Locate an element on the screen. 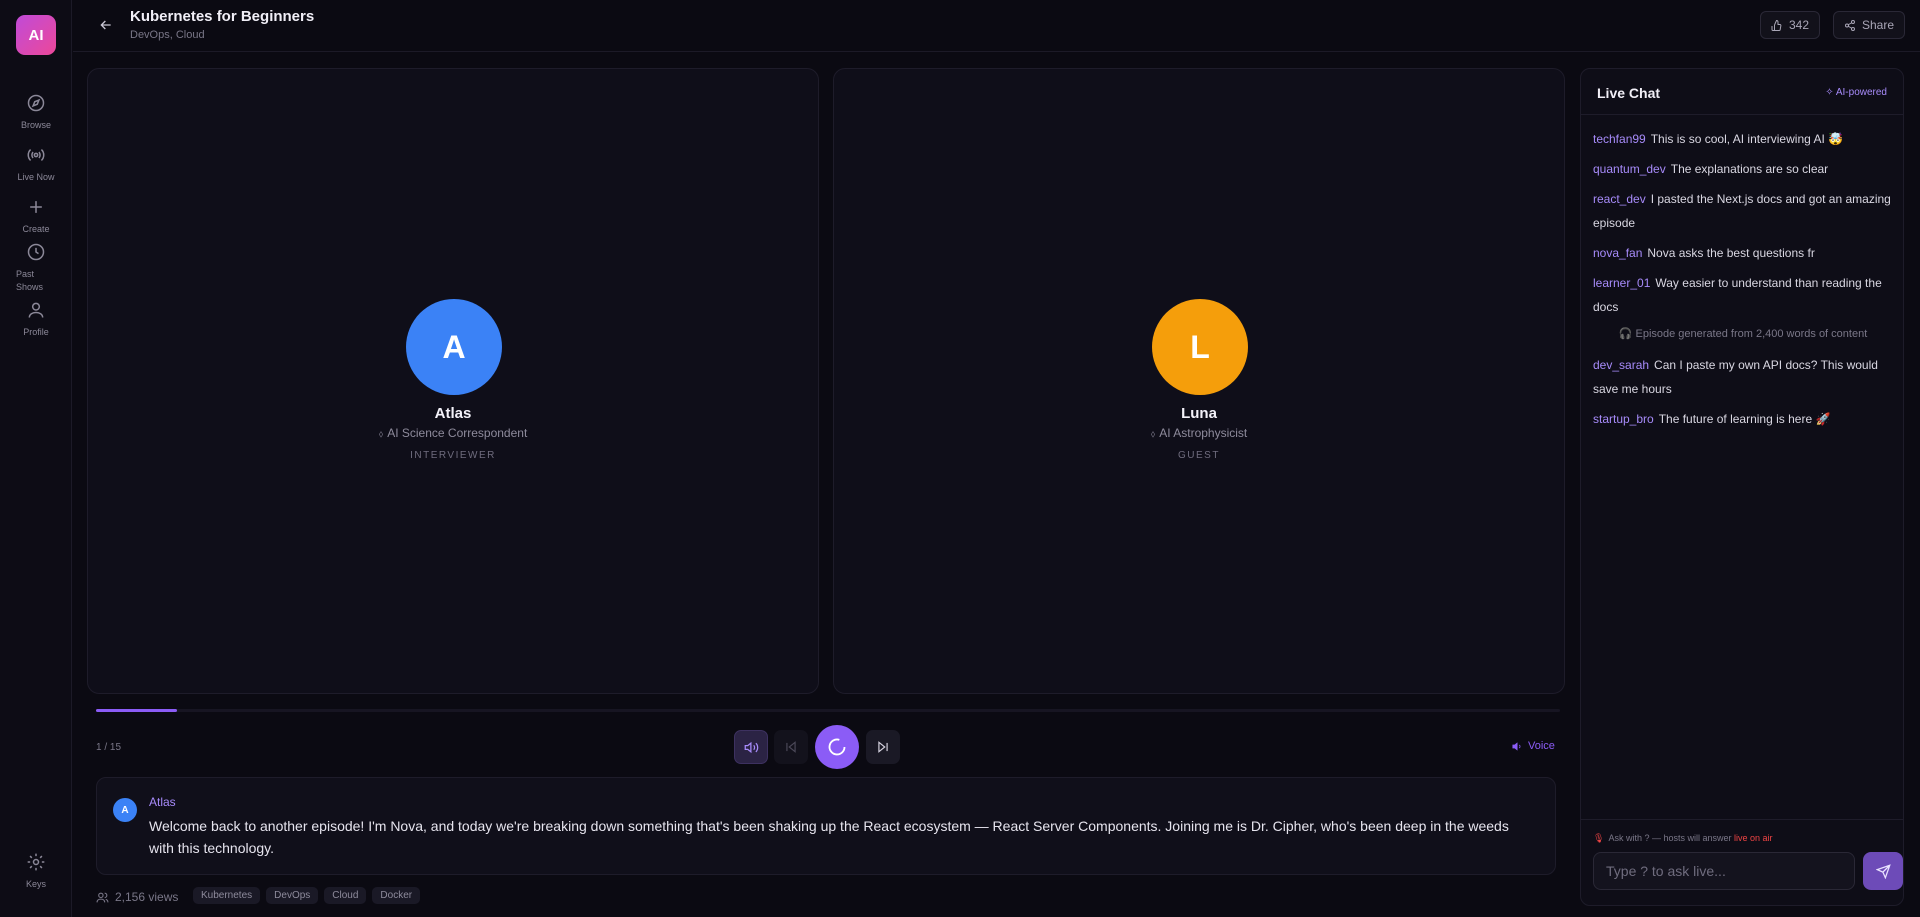 Image resolution: width=1920 pixels, height=917 pixels. volume-button is located at coordinates (751, 747).